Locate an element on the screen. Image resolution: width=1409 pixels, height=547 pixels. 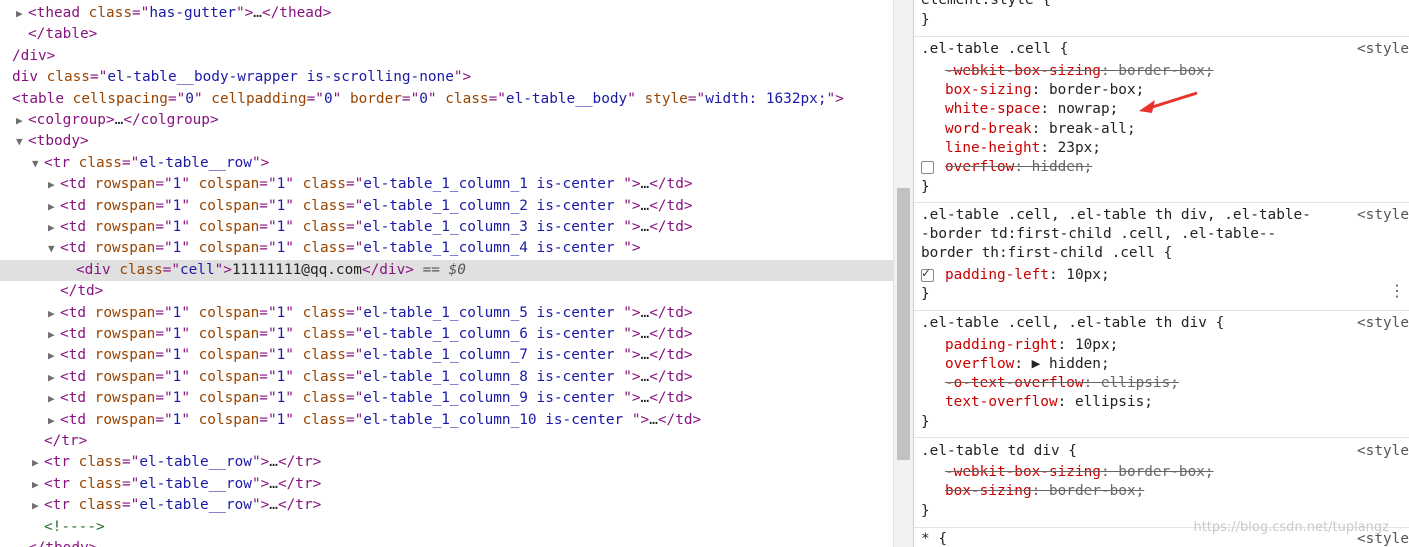
dom-token: width: 1632px; is located at coordinates (766, 98).